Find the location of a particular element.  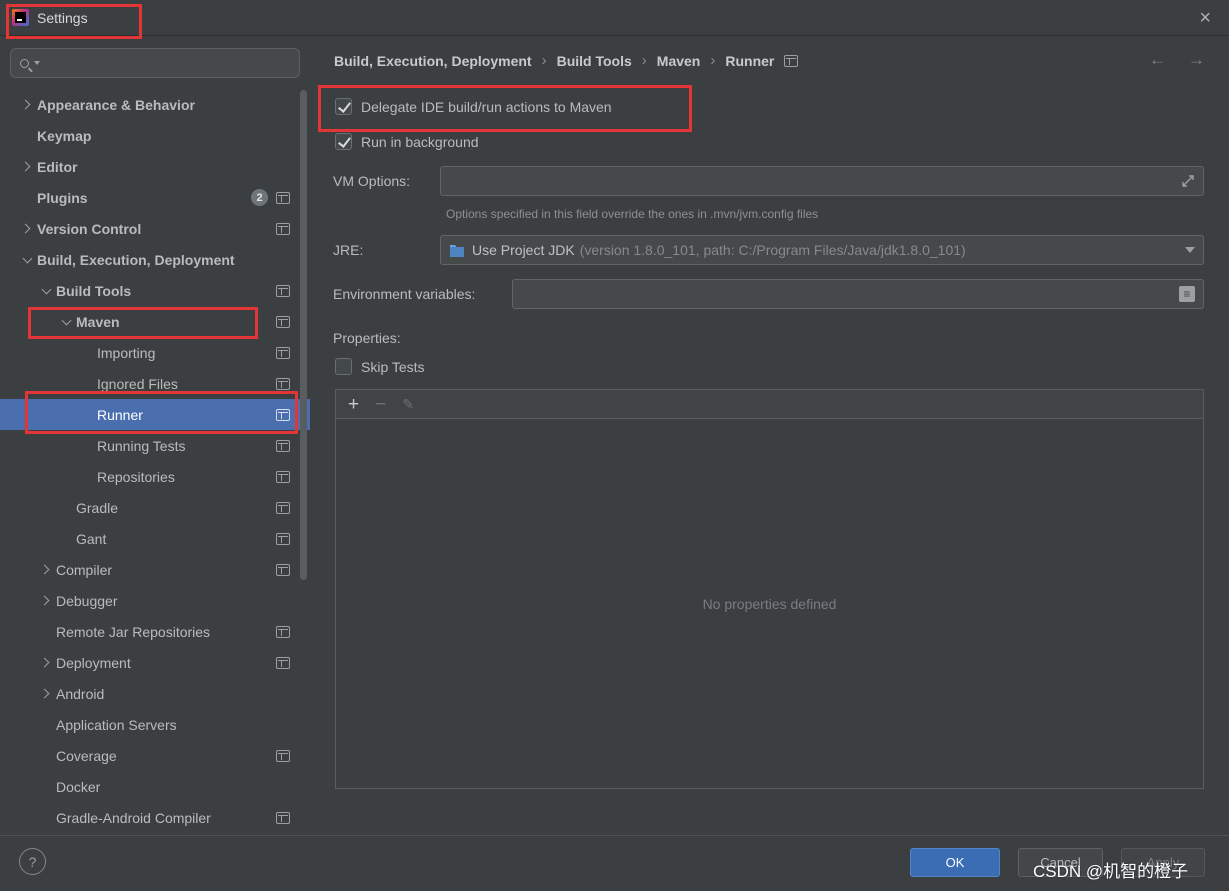

sidebar-item-android: Android is located at coordinates (155, 693).